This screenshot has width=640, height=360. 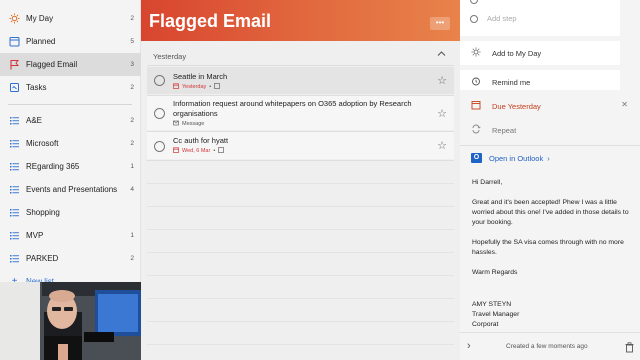 I want to click on more-options-button: •••, so click(x=440, y=23).